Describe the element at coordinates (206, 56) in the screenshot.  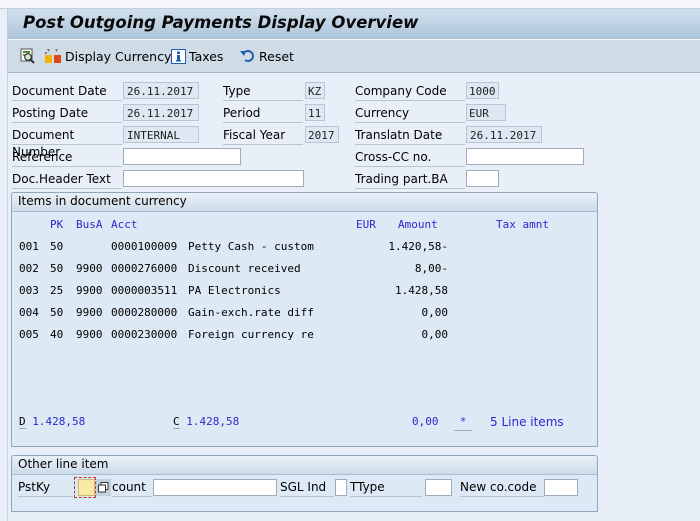
I see `taxes-label: Taxes` at that location.